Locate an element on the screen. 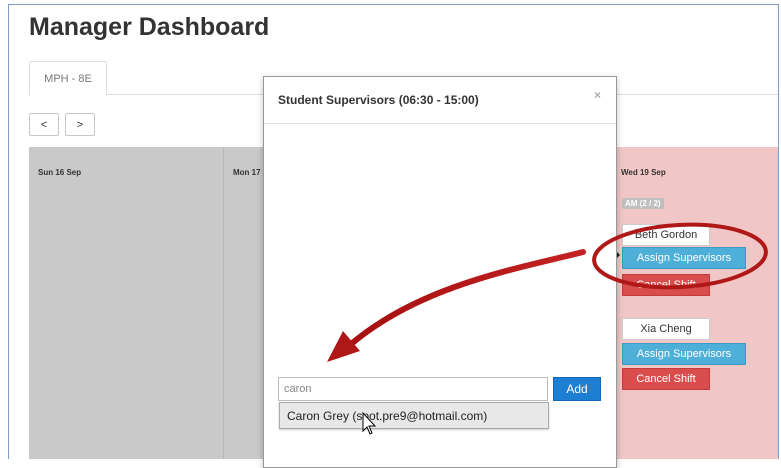 The image size is (781, 468). supervisor-search-input is located at coordinates (413, 389).